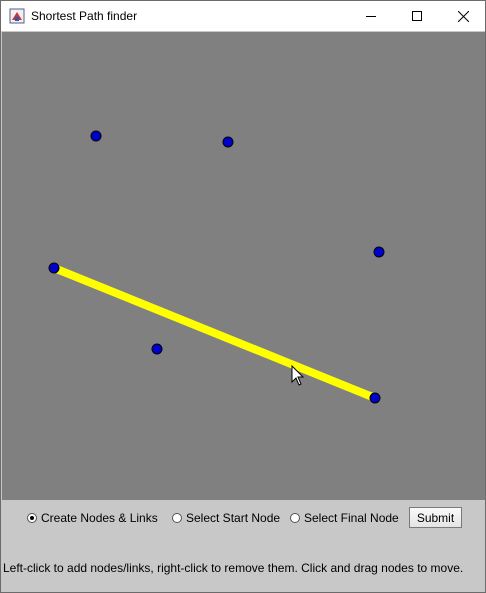 The height and width of the screenshot is (593, 486). I want to click on java-app-icon, so click(17, 16).